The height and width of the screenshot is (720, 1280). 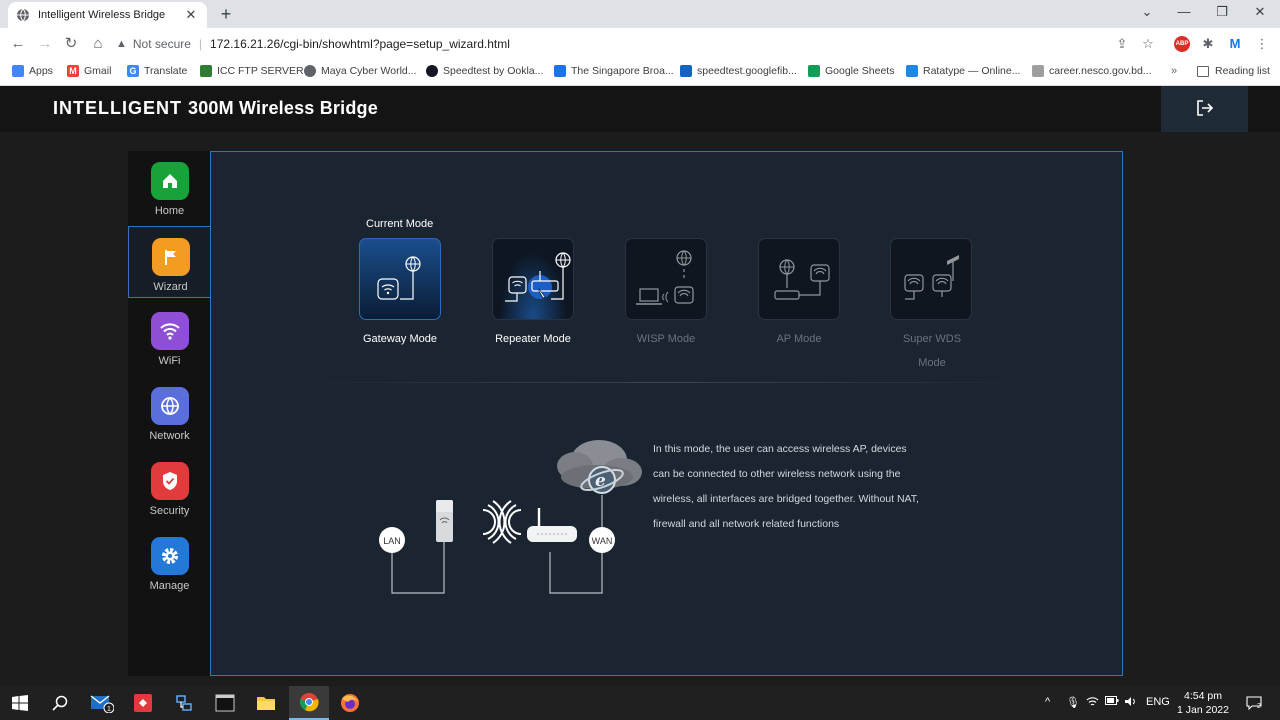 What do you see at coordinates (1158, 702) in the screenshot?
I see `language-indicator: ENG` at bounding box center [1158, 702].